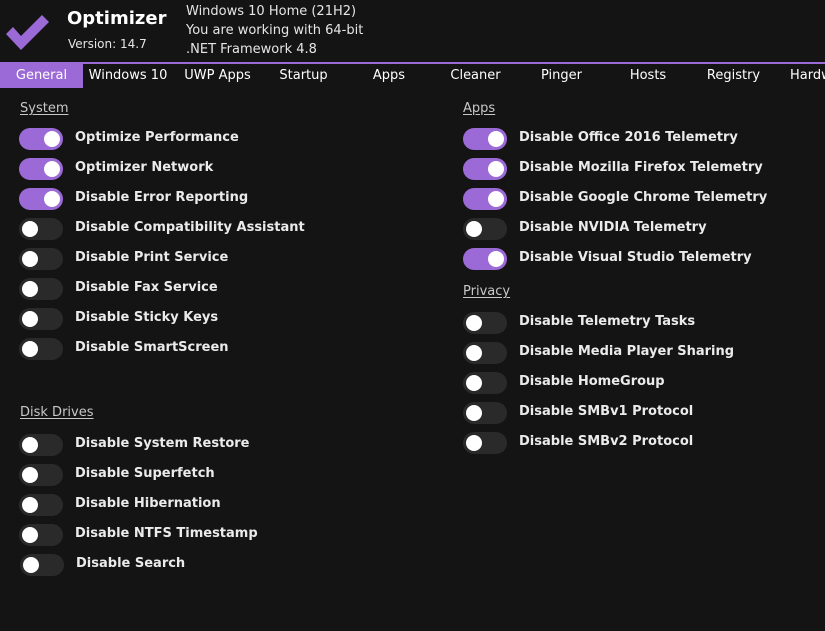 The width and height of the screenshot is (825, 631). I want to click on tab-apps: Apps, so click(389, 76).